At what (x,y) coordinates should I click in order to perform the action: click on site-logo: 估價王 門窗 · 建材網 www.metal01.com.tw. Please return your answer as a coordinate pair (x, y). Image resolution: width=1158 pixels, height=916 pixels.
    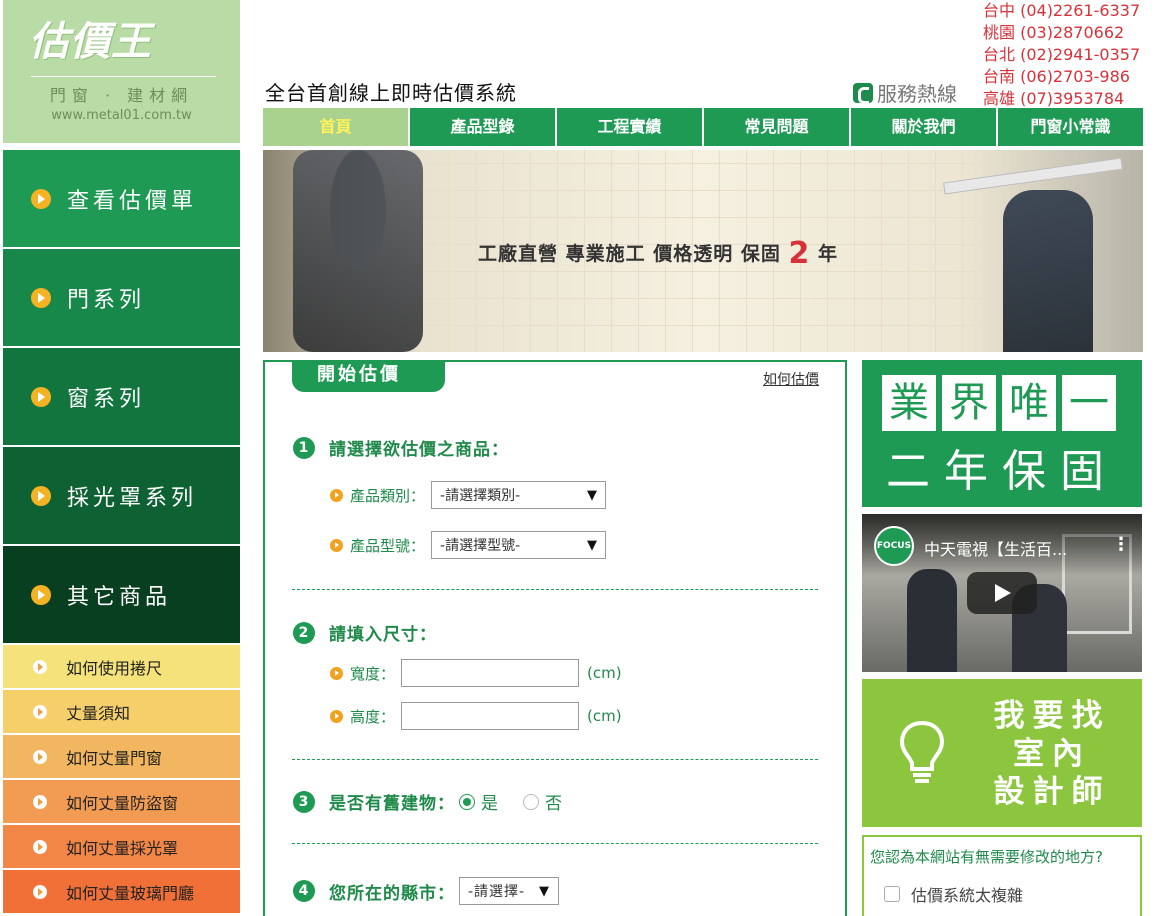
    Looking at the image, I should click on (121, 71).